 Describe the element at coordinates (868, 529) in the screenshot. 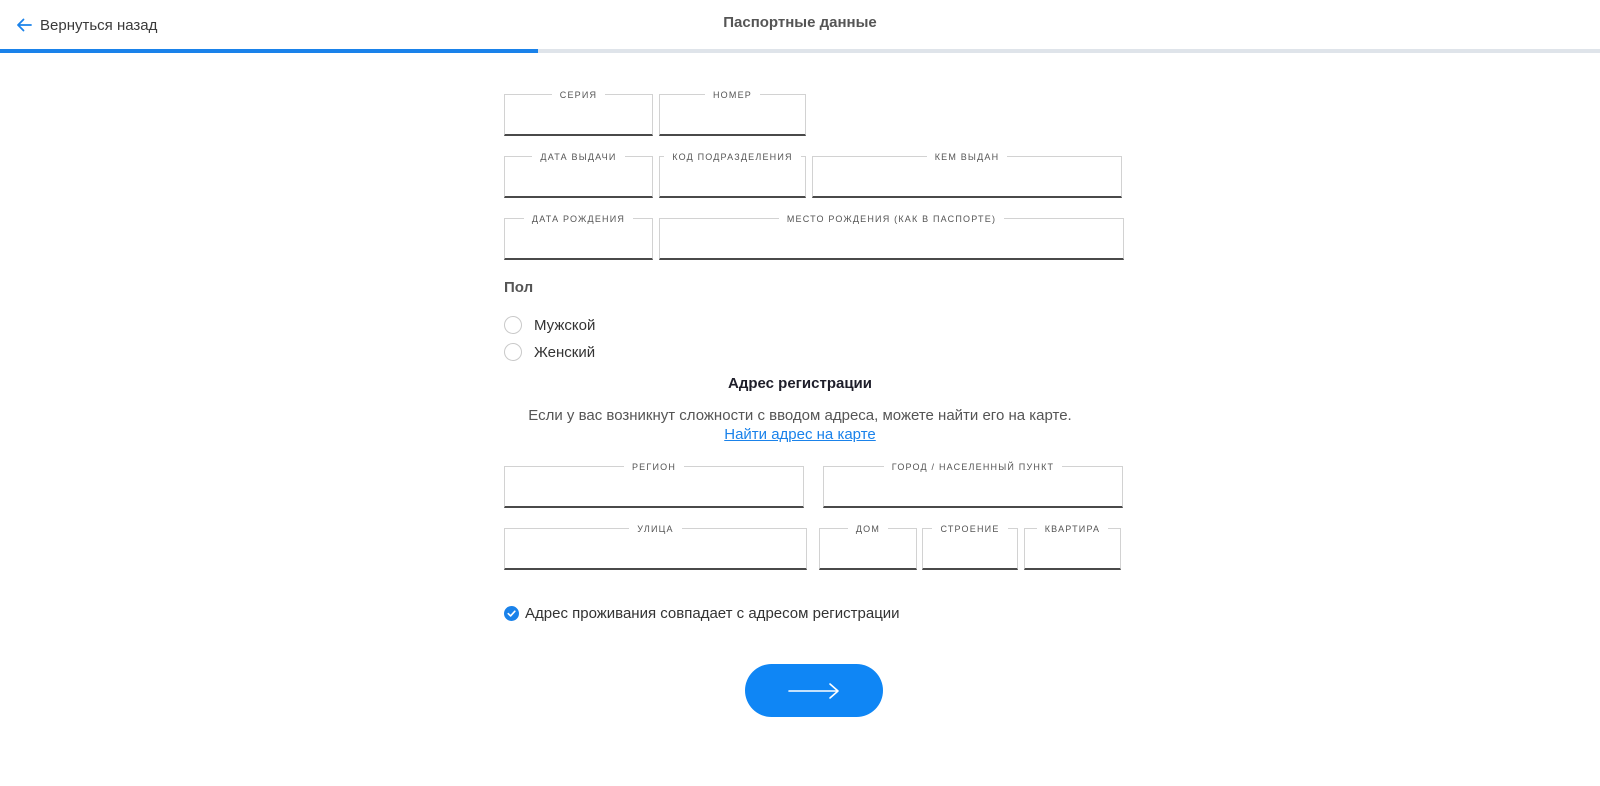

I see `house-caption: ДОМ` at that location.